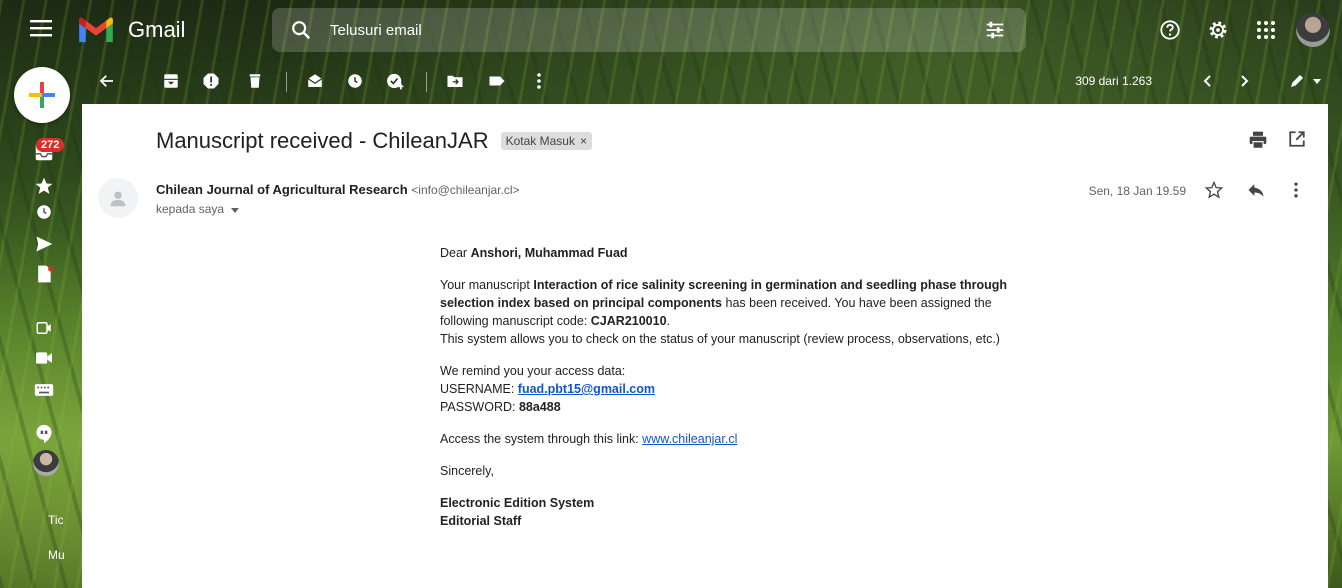 This screenshot has width=1342, height=588. Describe the element at coordinates (1297, 81) in the screenshot. I see `input-tools-pen-icon` at that location.